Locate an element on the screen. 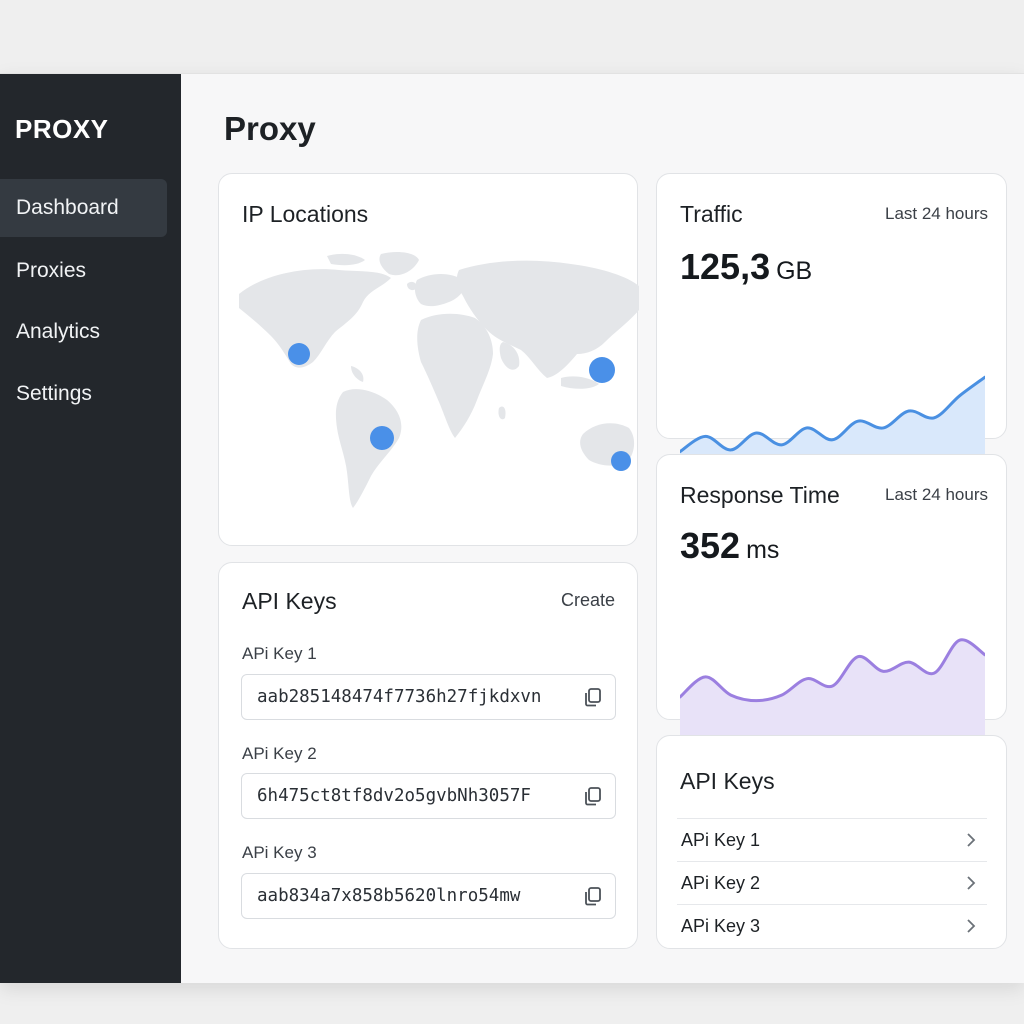 The image size is (1024, 1024). response-time-range: Last 24 hours is located at coordinates (936, 494).